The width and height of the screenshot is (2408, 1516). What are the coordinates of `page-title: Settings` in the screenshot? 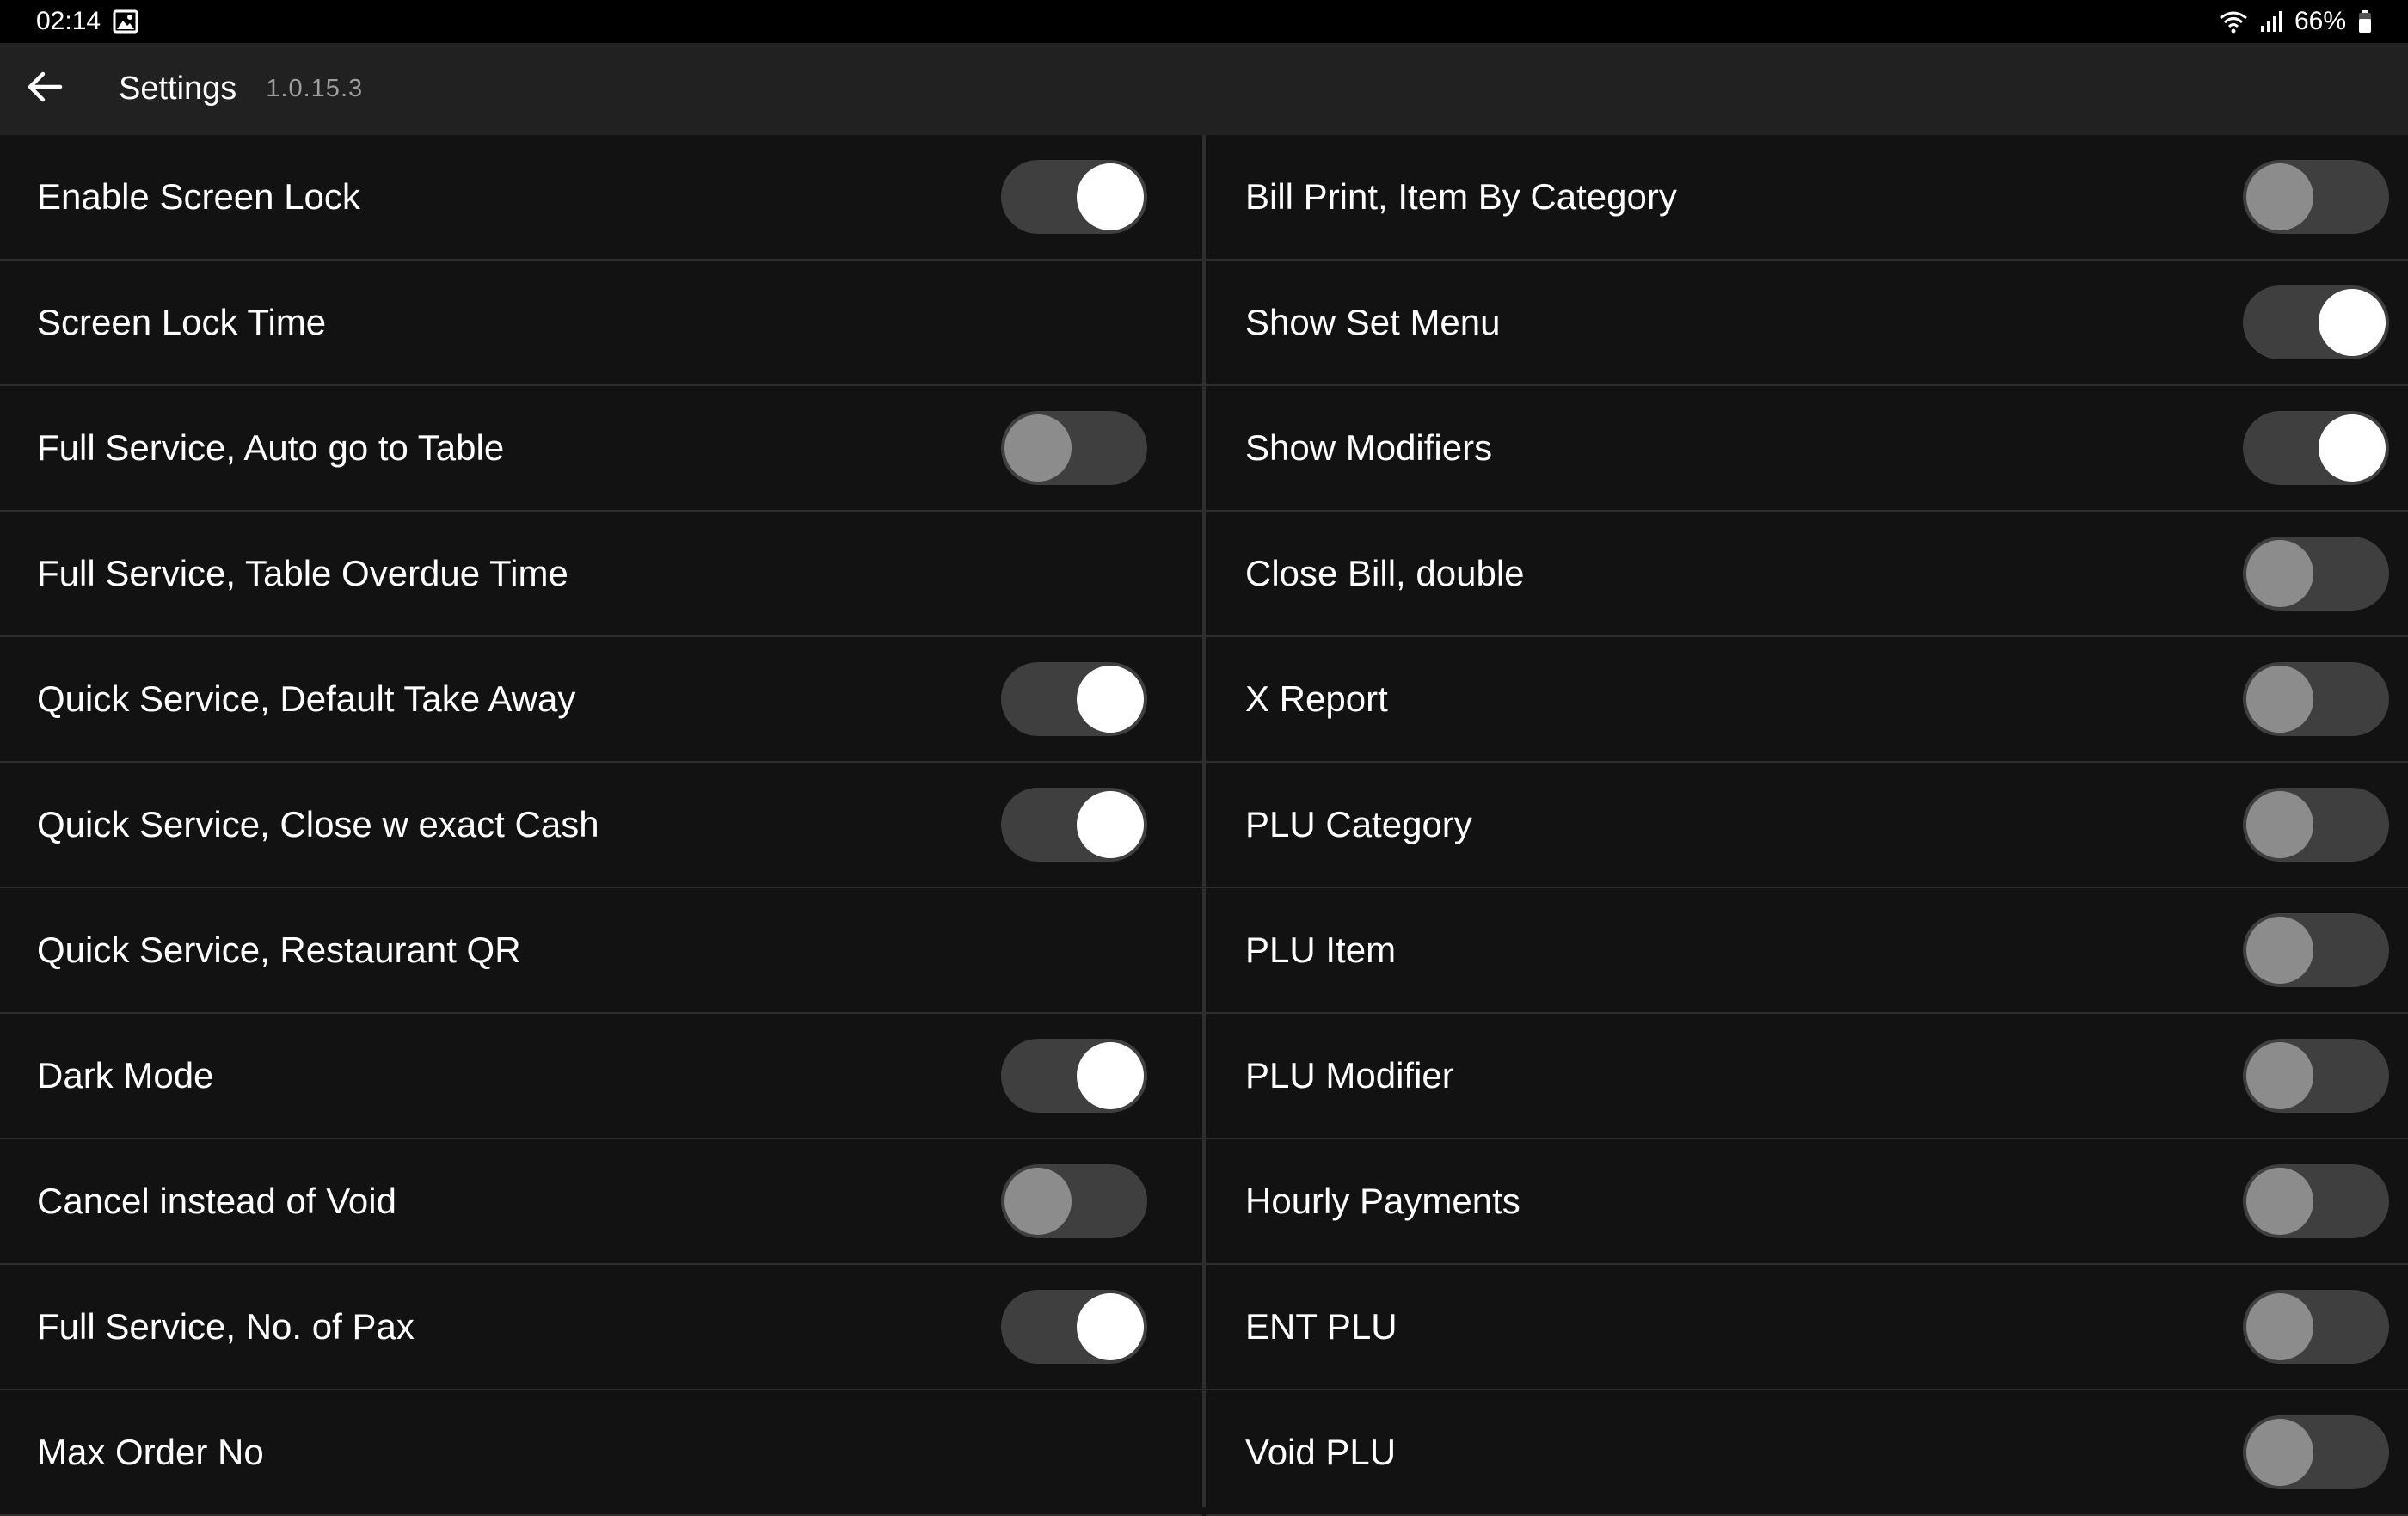 It's located at (178, 89).